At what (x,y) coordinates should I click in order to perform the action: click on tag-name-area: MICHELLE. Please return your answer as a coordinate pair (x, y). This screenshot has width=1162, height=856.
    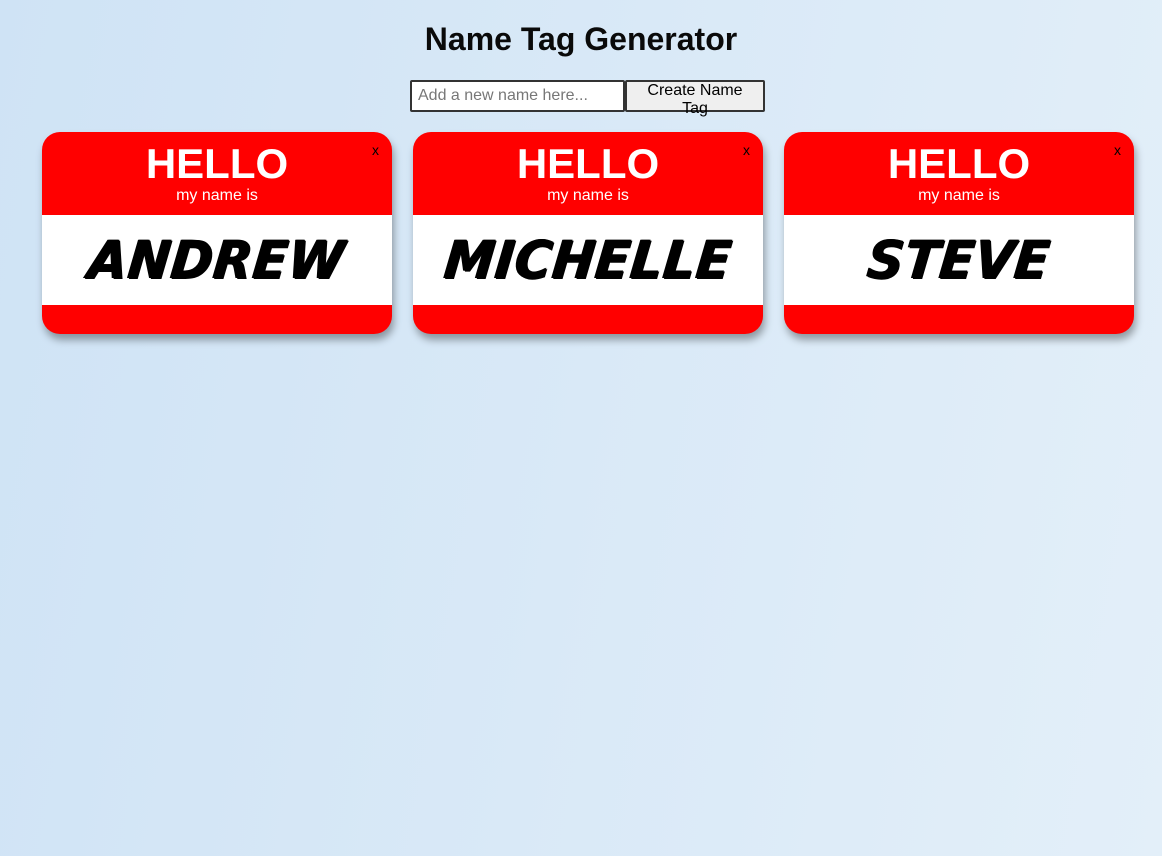
    Looking at the image, I should click on (588, 260).